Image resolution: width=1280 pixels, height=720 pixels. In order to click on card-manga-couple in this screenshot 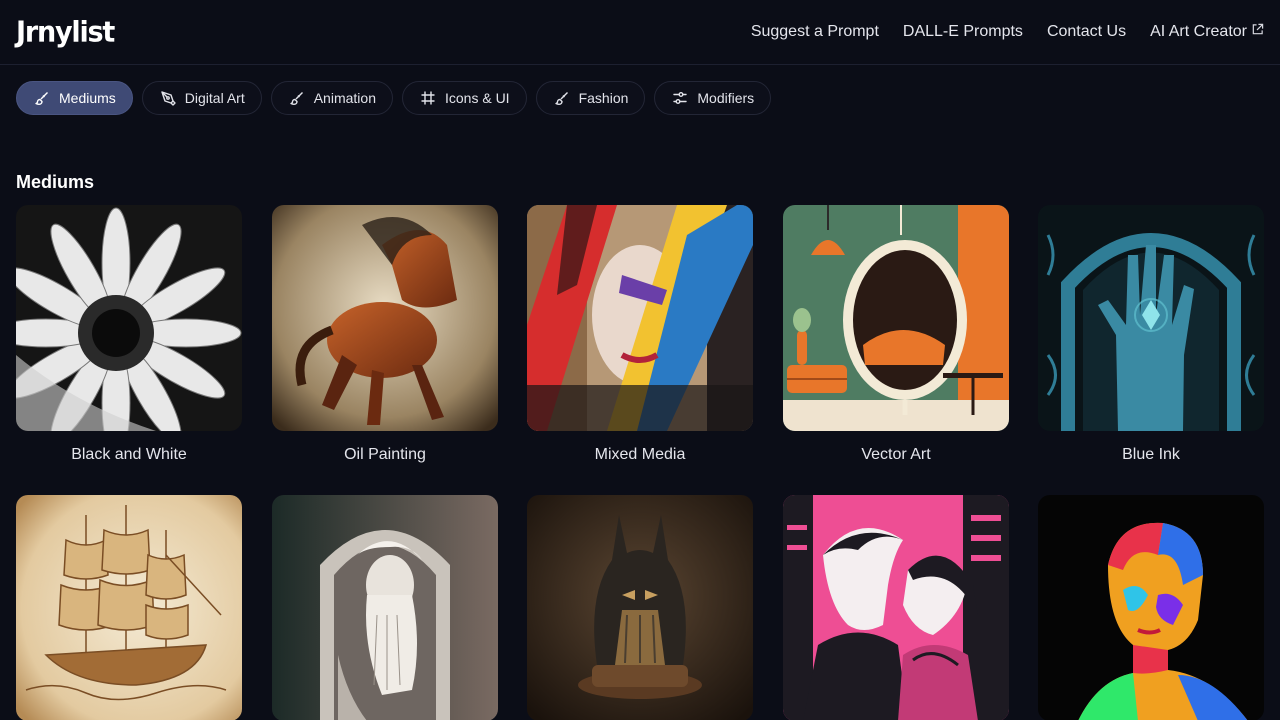, I will do `click(896, 607)`.